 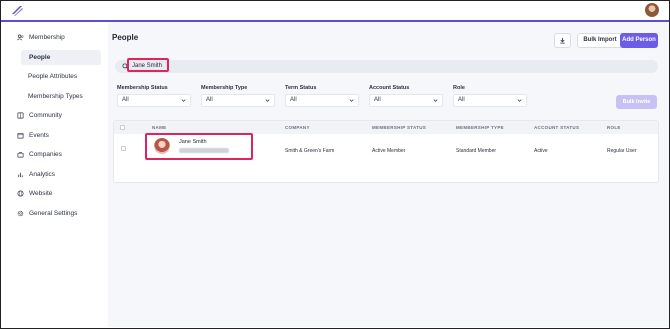 I want to click on sidebar-item-membership: Membership, so click(x=41, y=37).